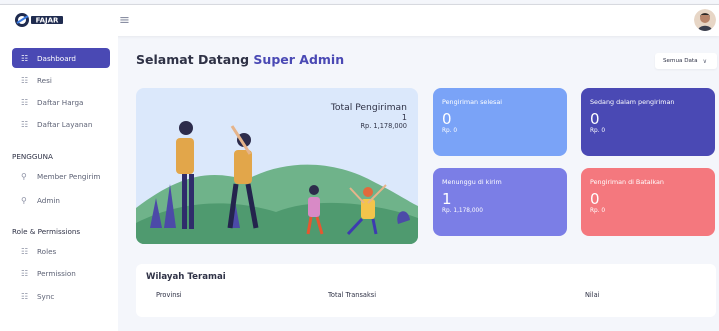 This screenshot has height=331, width=719. Describe the element at coordinates (500, 122) in the screenshot. I see `stat-card-completed: Pengiriman selesai 0 Rp. 0` at that location.